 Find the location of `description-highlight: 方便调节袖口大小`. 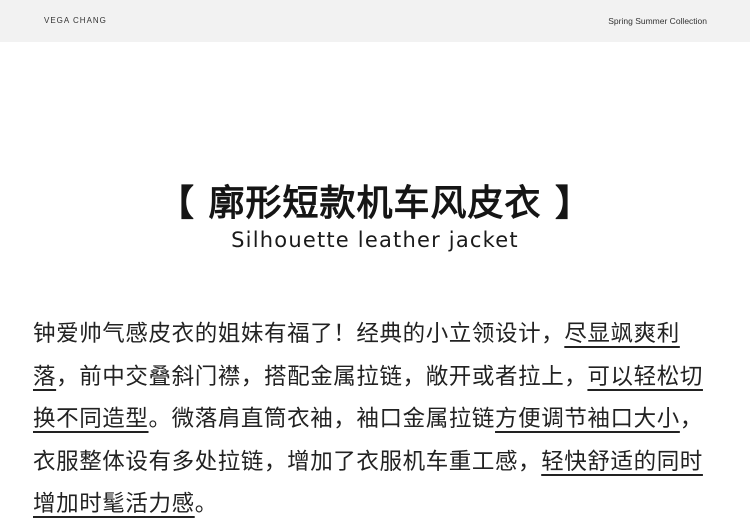

description-highlight: 方便调节袖口大小 is located at coordinates (587, 419).